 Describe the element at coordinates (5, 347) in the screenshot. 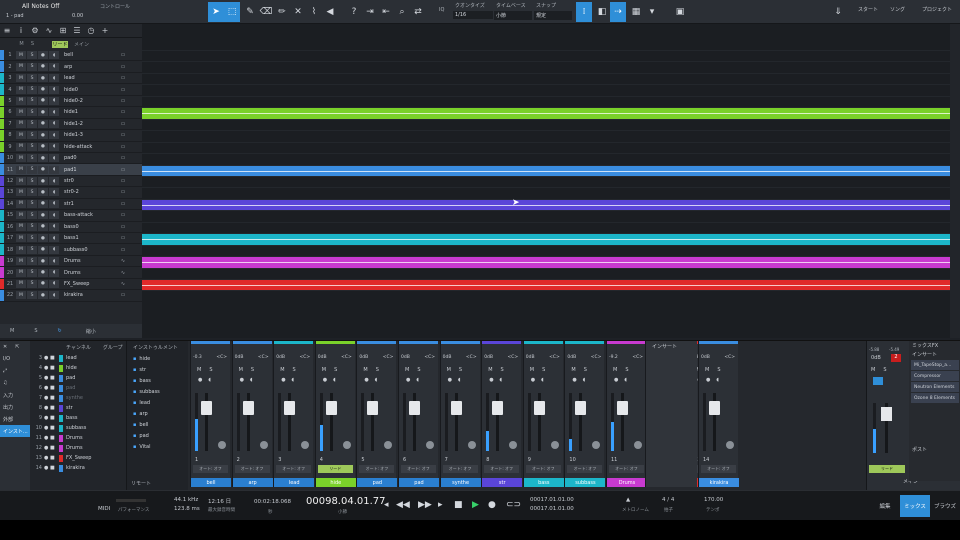

I see `close-icon: ✕` at that location.